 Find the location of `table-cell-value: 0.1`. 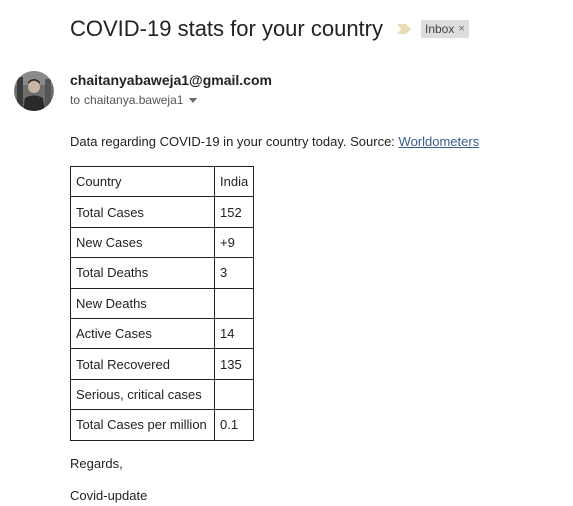

table-cell-value: 0.1 is located at coordinates (234, 425).